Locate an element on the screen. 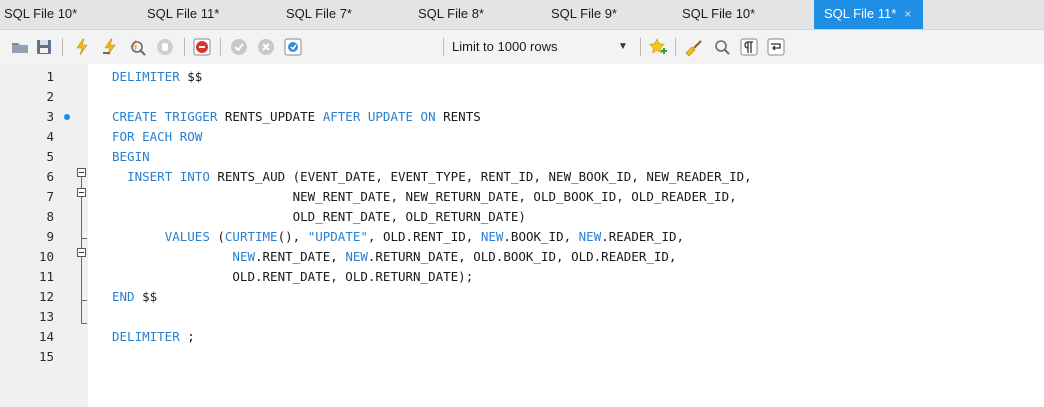  code-token: ( is located at coordinates (217, 236).